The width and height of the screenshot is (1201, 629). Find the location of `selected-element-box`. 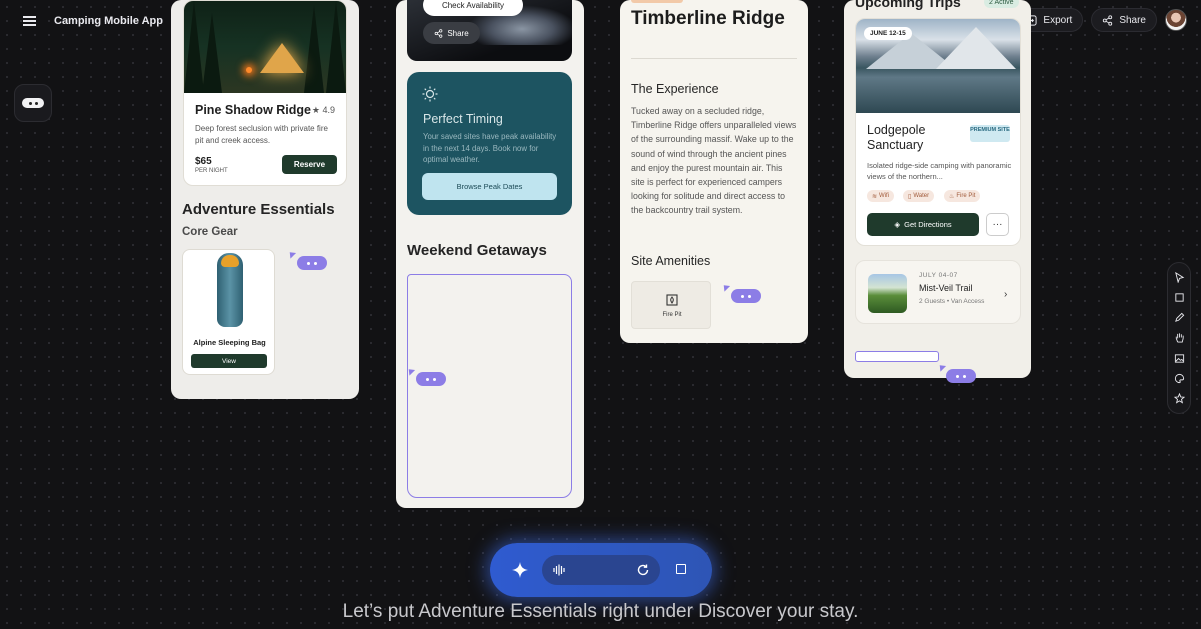

selected-element-box is located at coordinates (897, 356).